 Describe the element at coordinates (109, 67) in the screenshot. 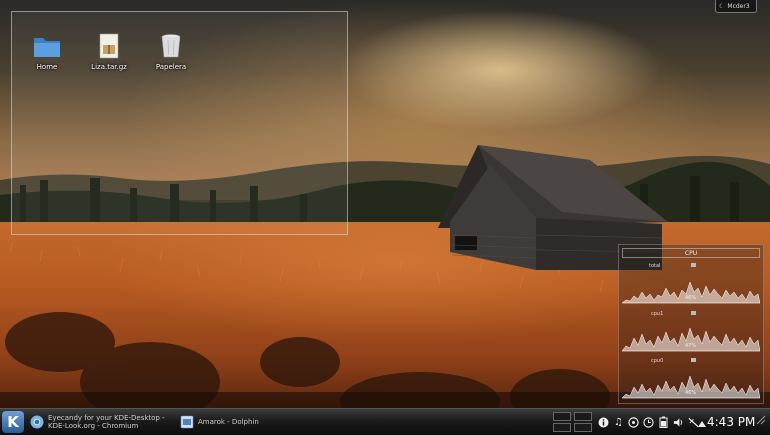

I see `desktop-icon-label: Liza.tar.gz` at that location.